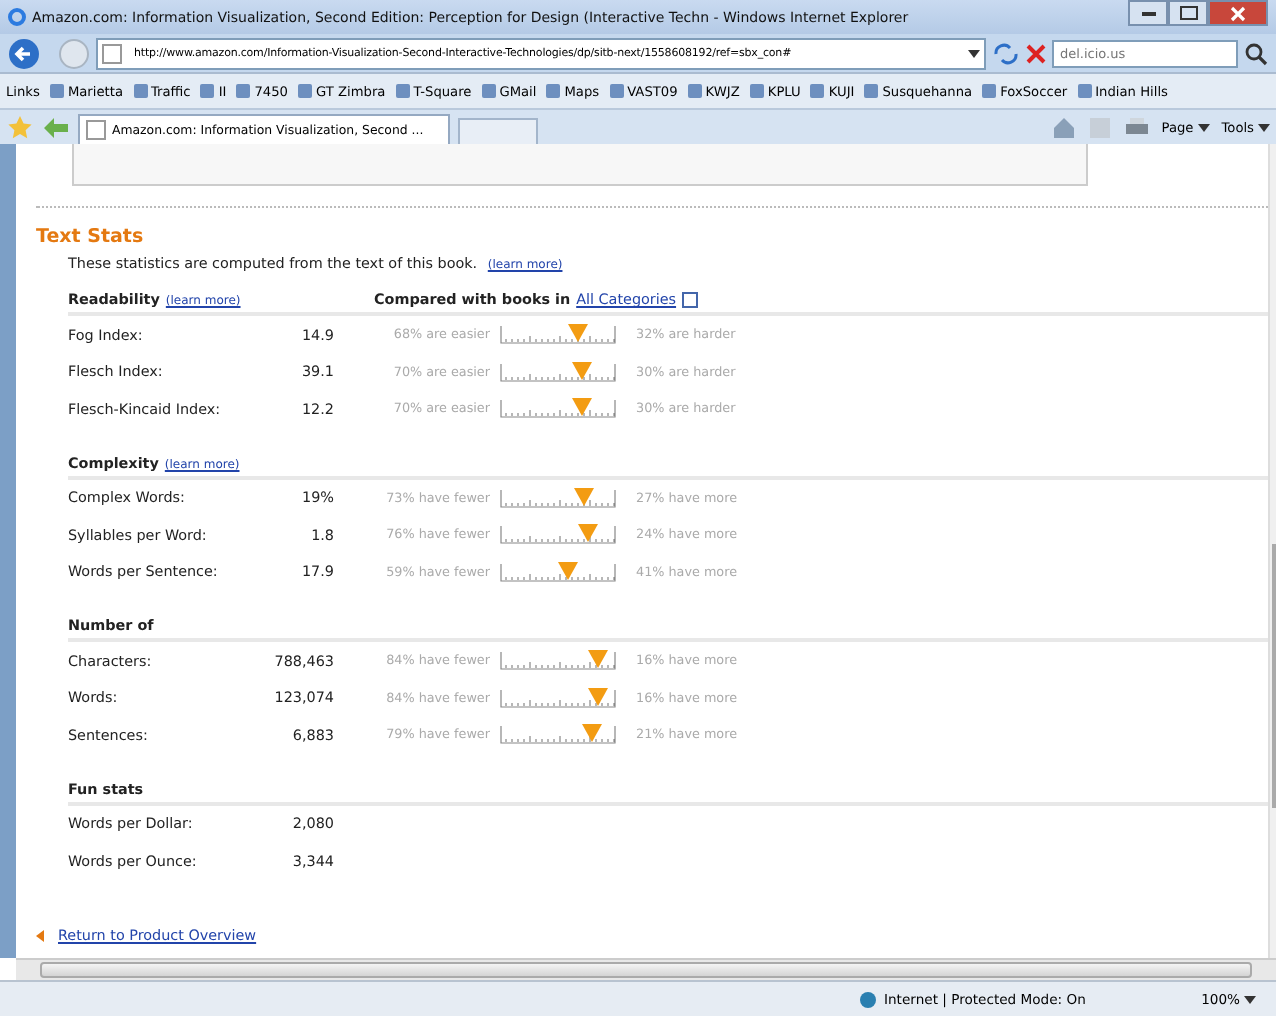 The width and height of the screenshot is (1276, 1016). I want to click on browser-icon, so click(17, 17).